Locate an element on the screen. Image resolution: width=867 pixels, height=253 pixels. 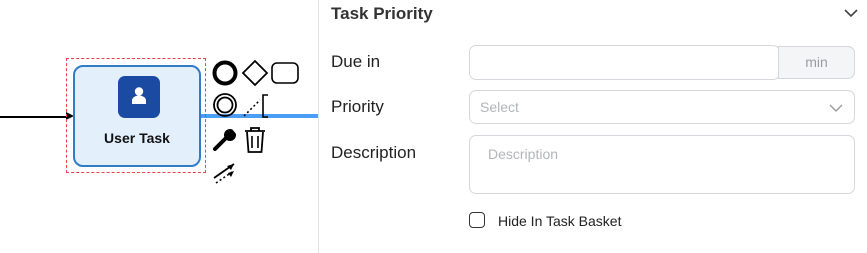
priority-label: Priority is located at coordinates (357, 106).